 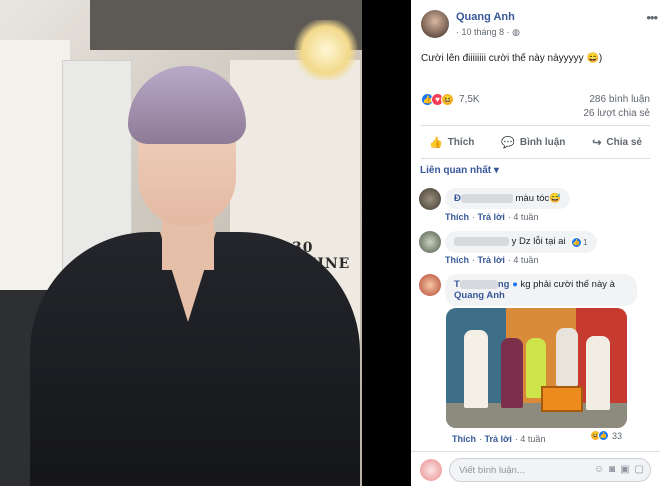 What do you see at coordinates (612, 469) in the screenshot?
I see `camera-icon: ◙` at bounding box center [612, 469].